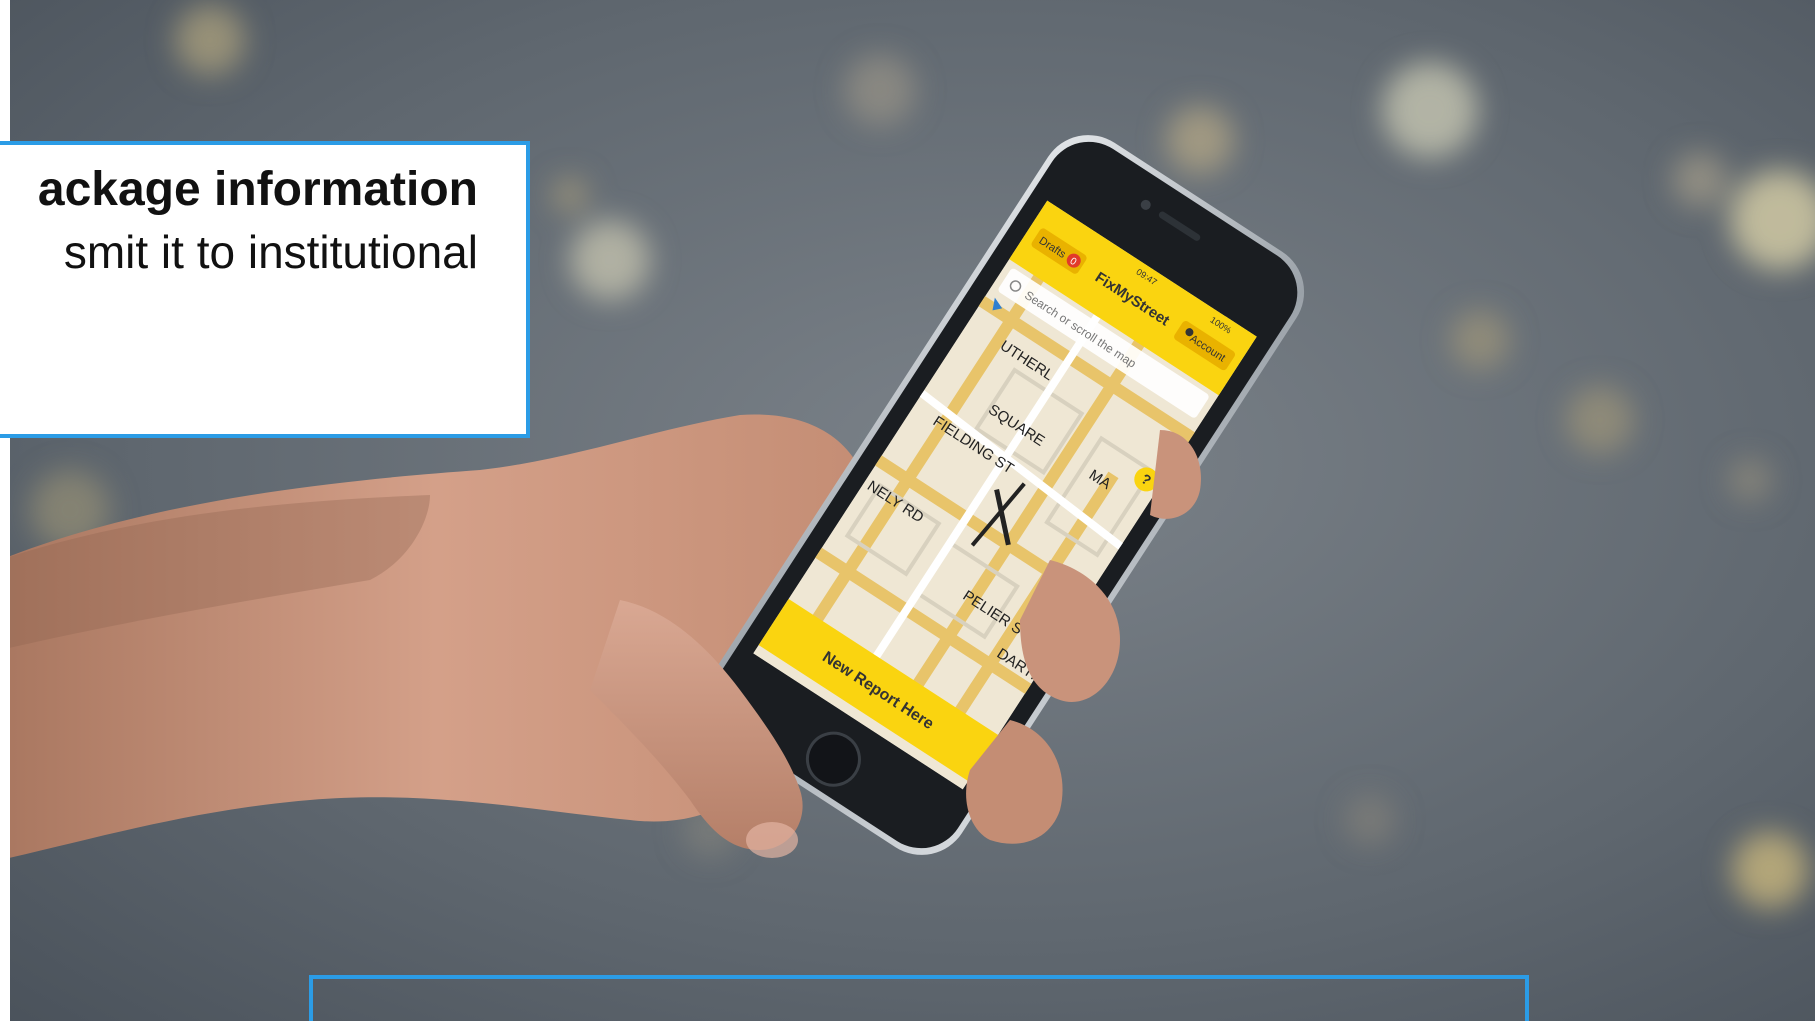 This screenshot has height=1021, width=1815. Describe the element at coordinates (270, 252) in the screenshot. I see `callout-body: smit it to institutional` at that location.